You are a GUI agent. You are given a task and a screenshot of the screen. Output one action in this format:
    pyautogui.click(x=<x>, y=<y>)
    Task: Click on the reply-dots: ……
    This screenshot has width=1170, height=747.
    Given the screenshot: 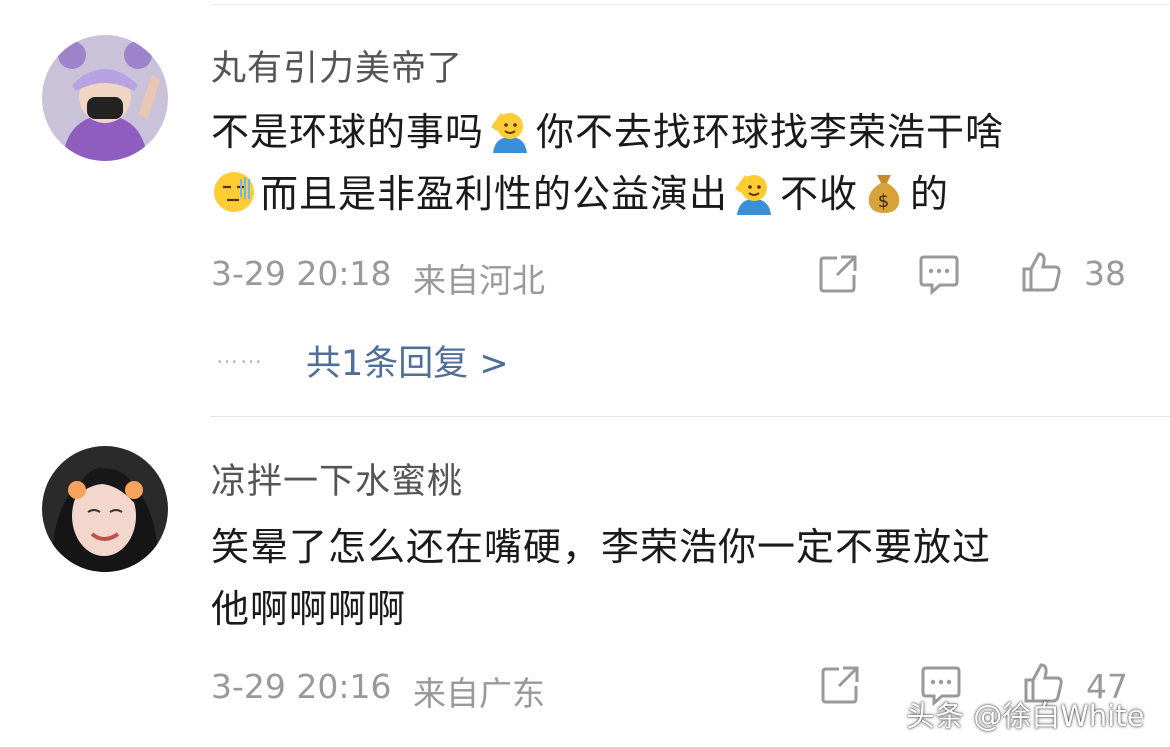 What is the action you would take?
    pyautogui.click(x=240, y=356)
    